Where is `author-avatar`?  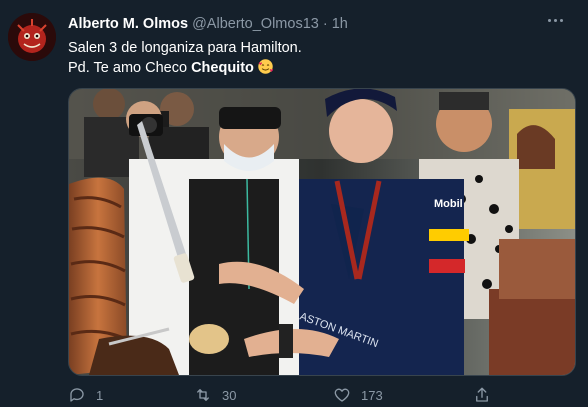
author-avatar is located at coordinates (32, 37).